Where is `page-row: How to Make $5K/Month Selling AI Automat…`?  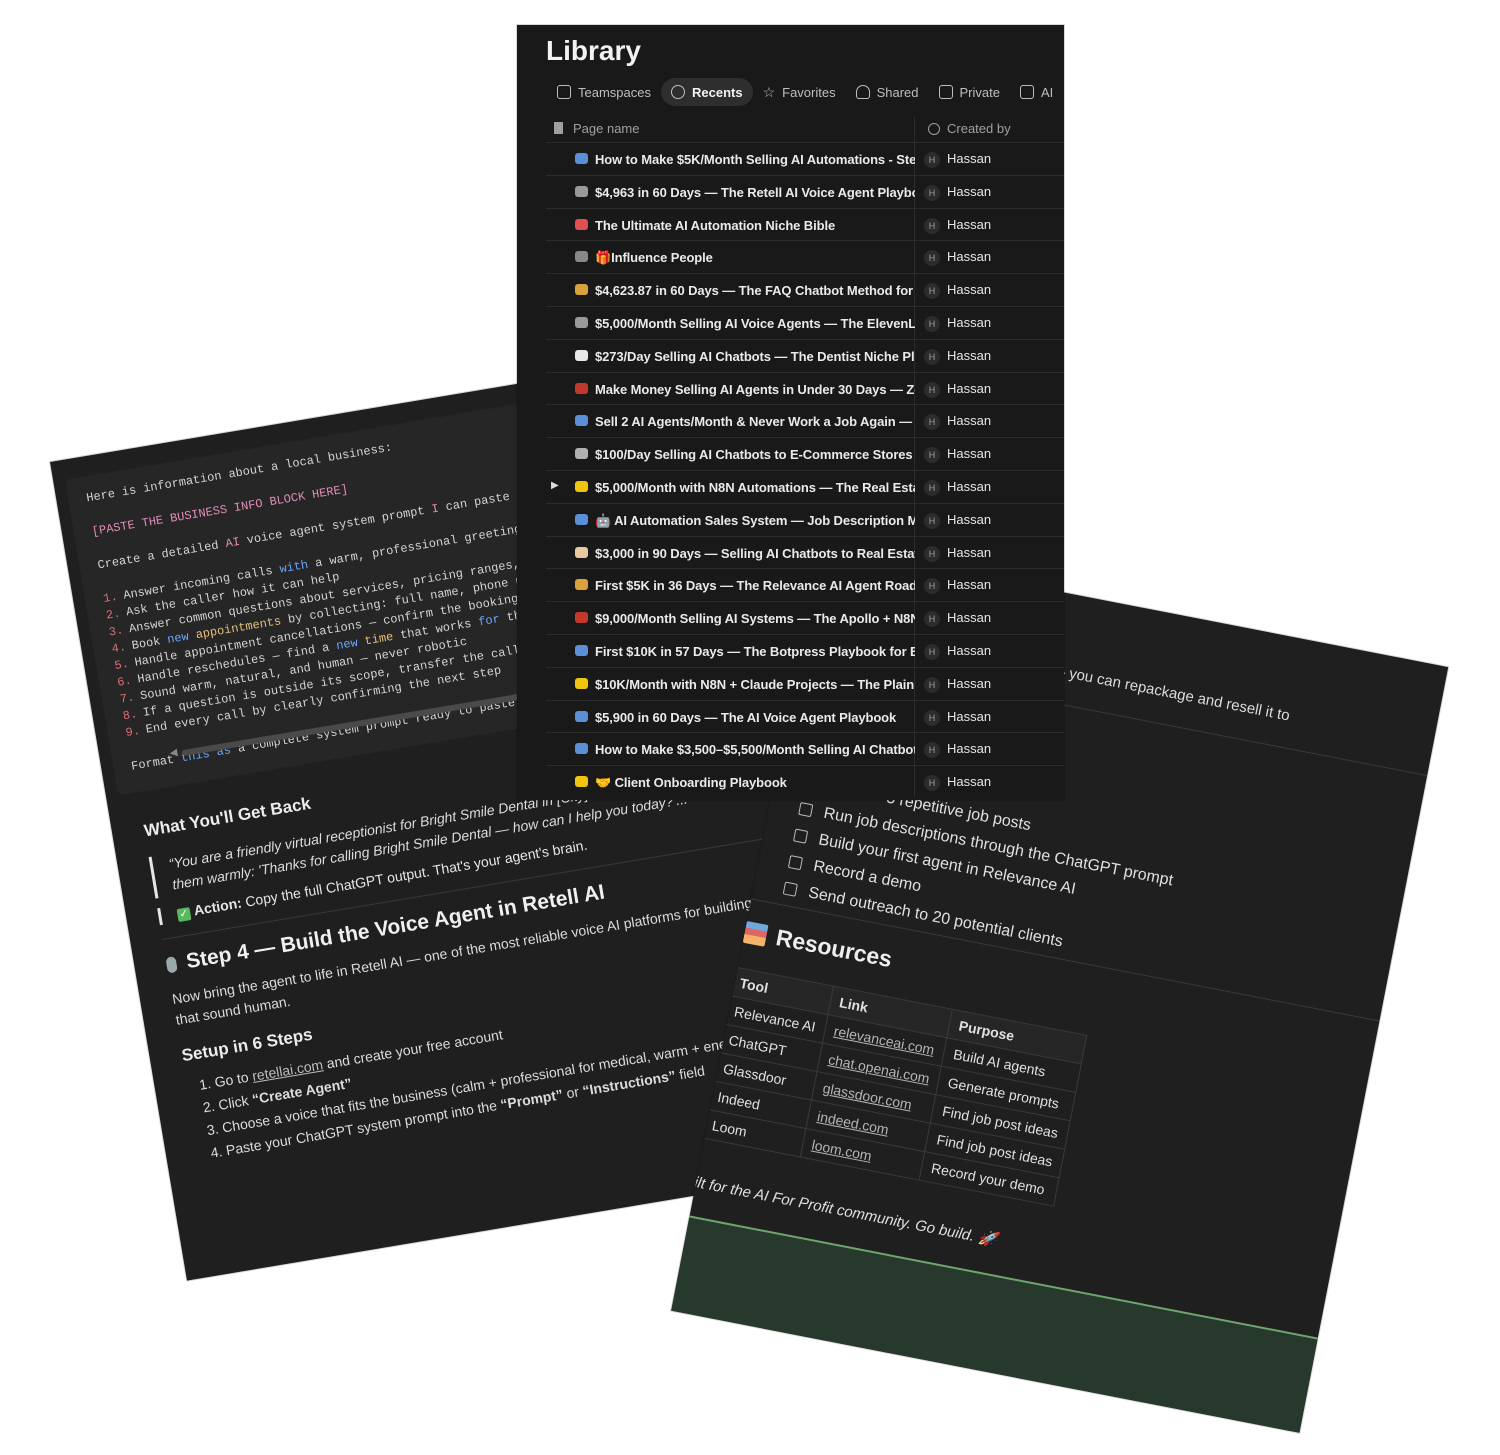 page-row: How to Make $5K/Month Selling AI Automat… is located at coordinates (805, 158).